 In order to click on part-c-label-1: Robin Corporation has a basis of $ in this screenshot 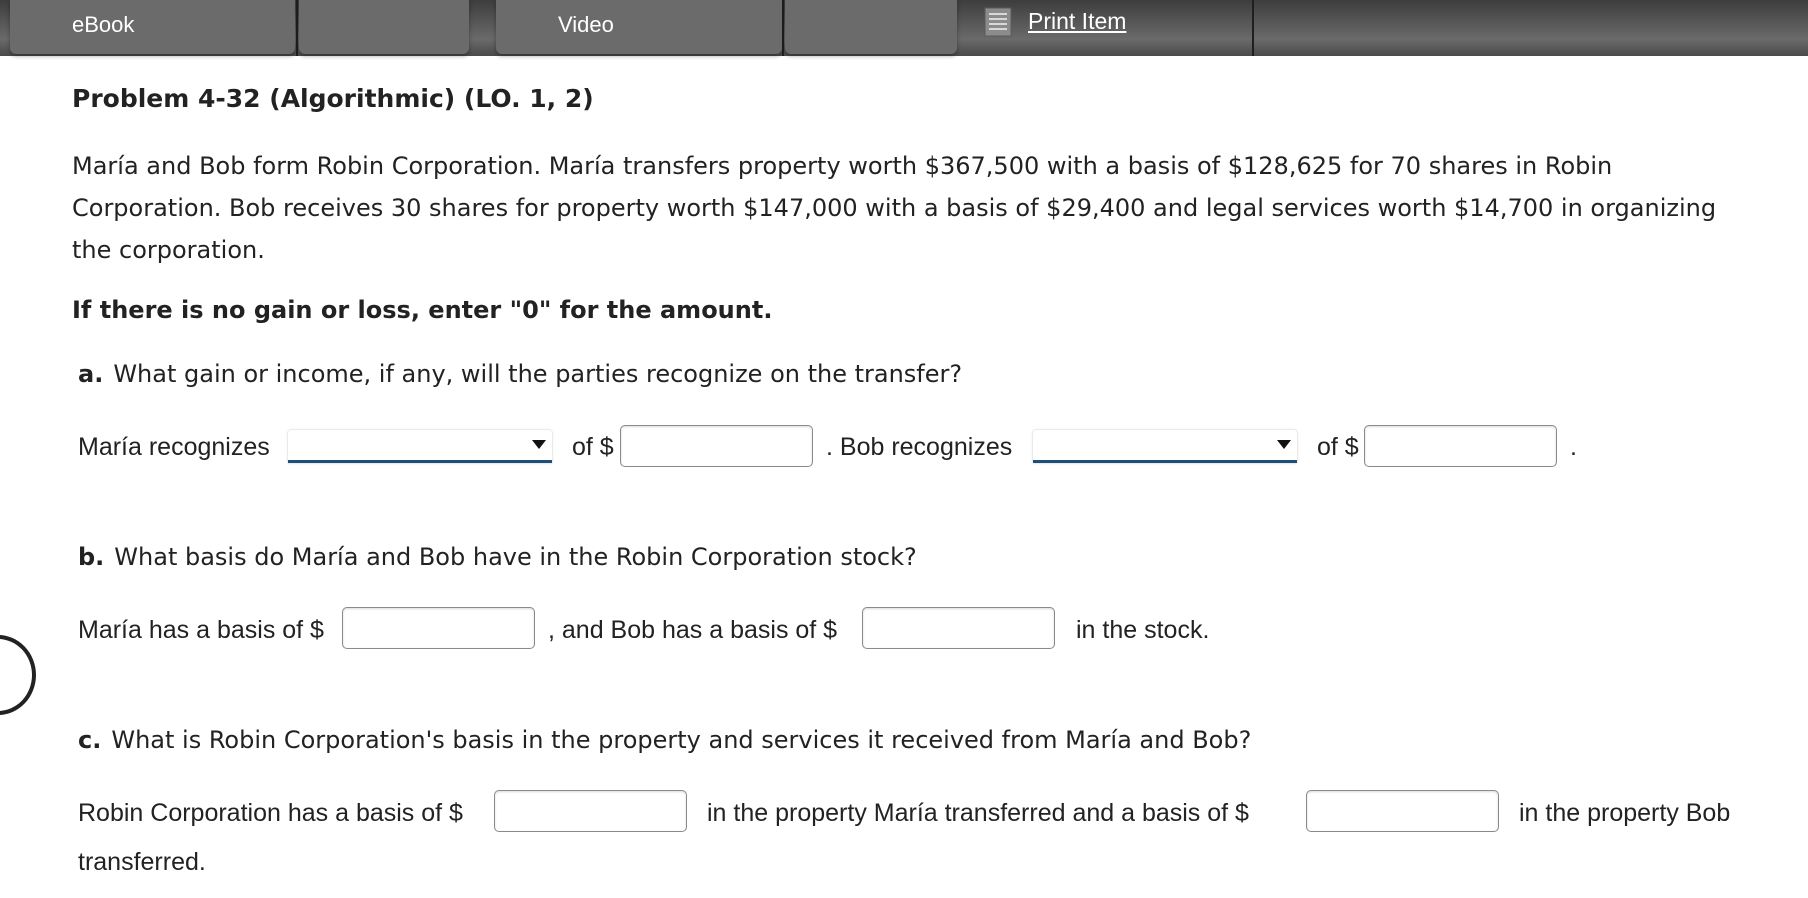, I will do `click(270, 813)`.